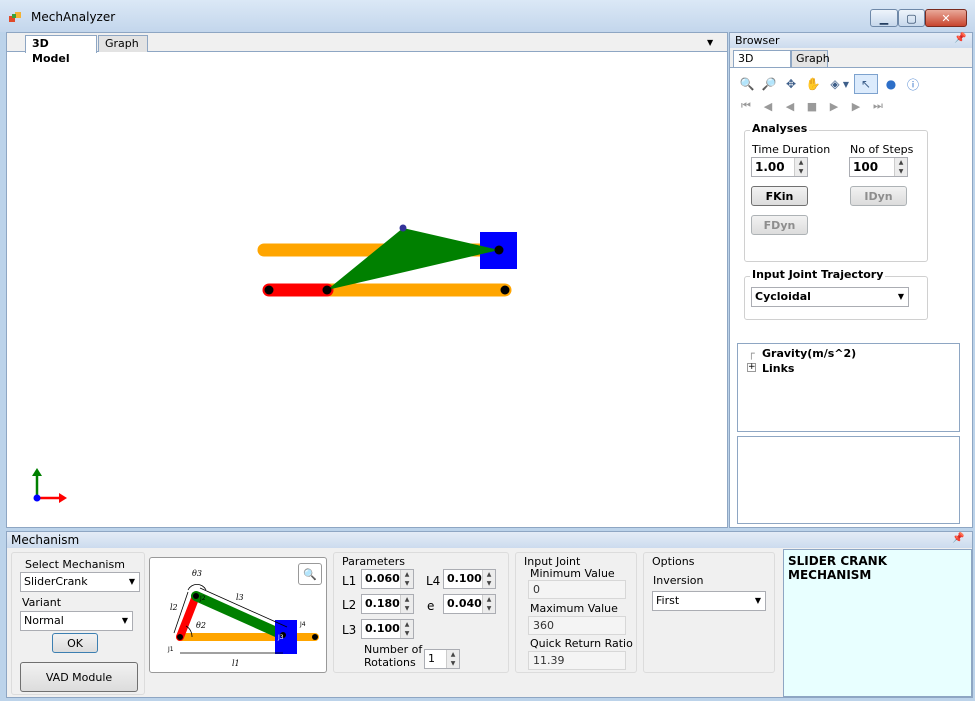  Describe the element at coordinates (75, 643) in the screenshot. I see `ok-button: OK` at that location.